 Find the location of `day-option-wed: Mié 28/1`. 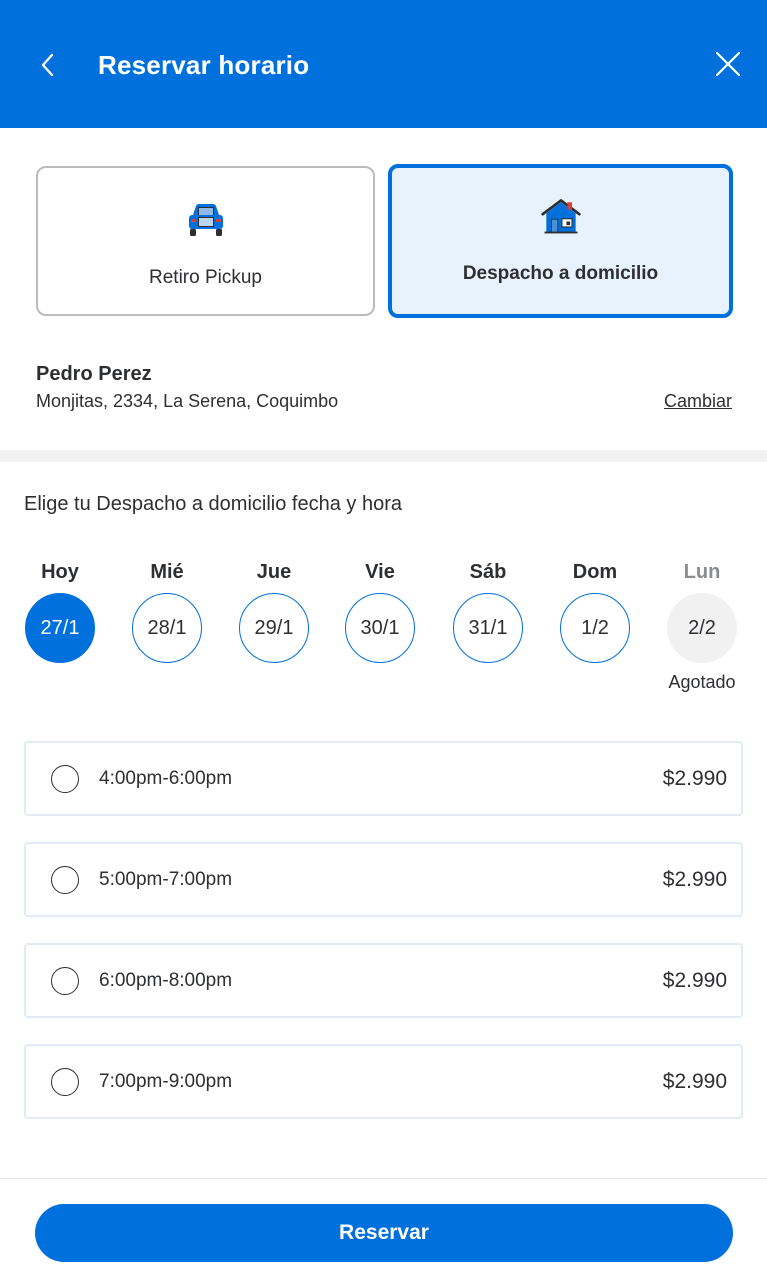

day-option-wed: Mié 28/1 is located at coordinates (167, 611).